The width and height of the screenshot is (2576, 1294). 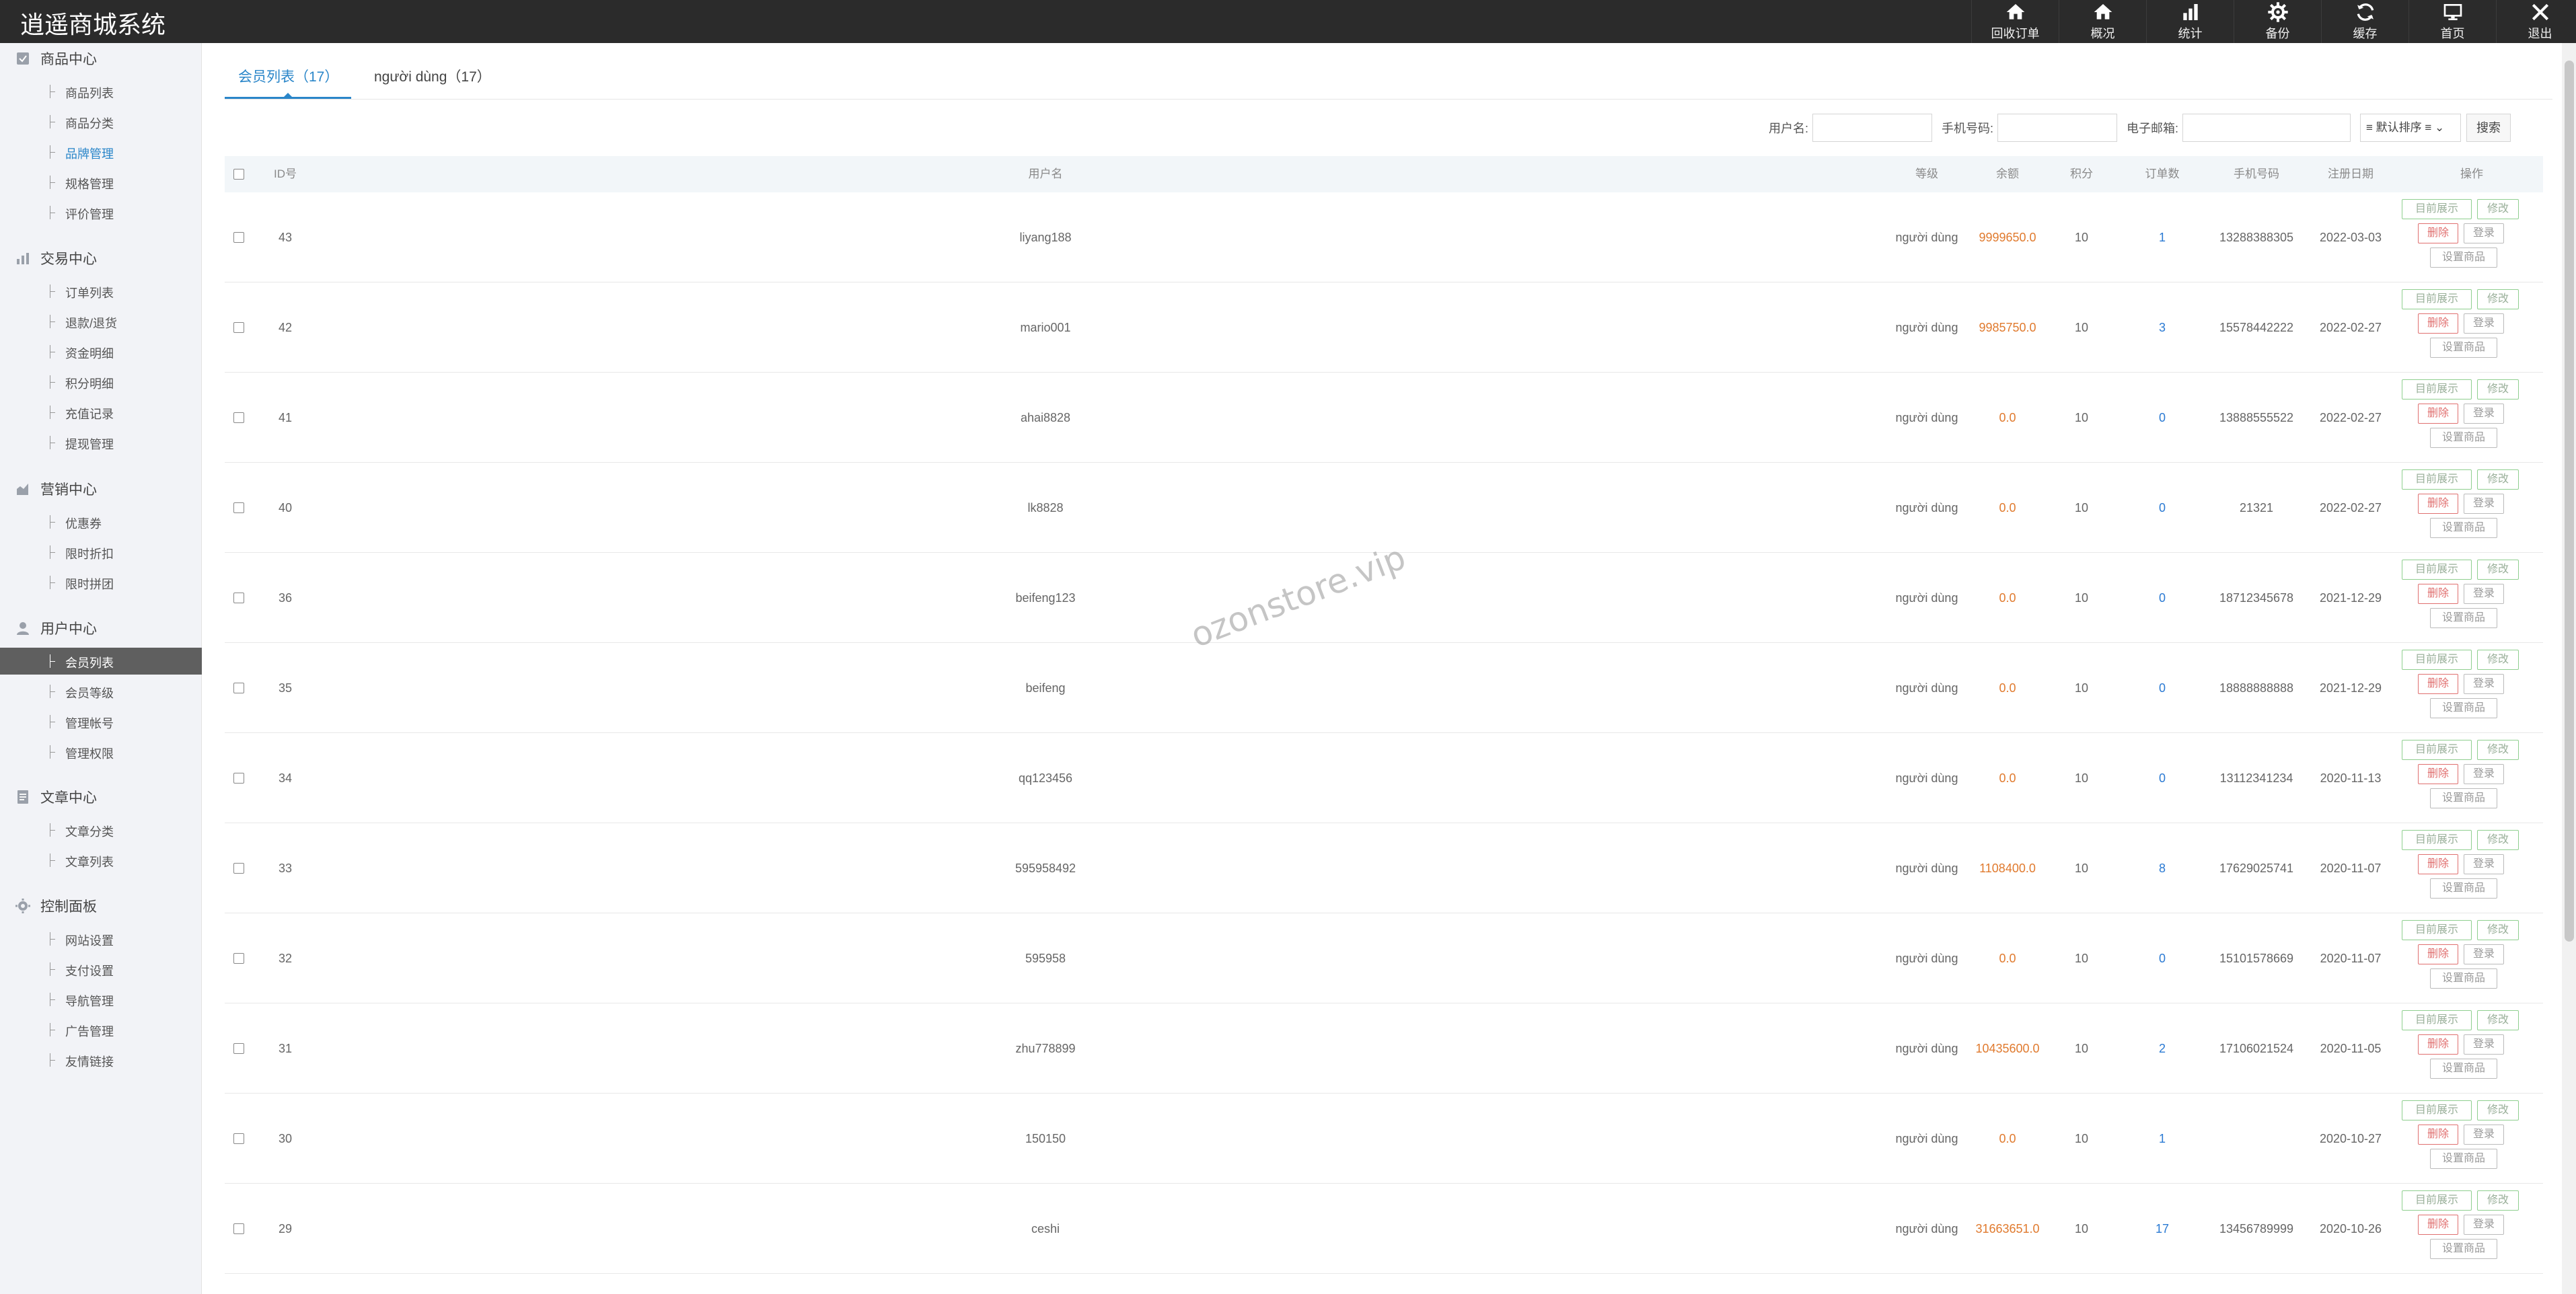 I want to click on sidebar-item: 优惠券, so click(x=101, y=521).